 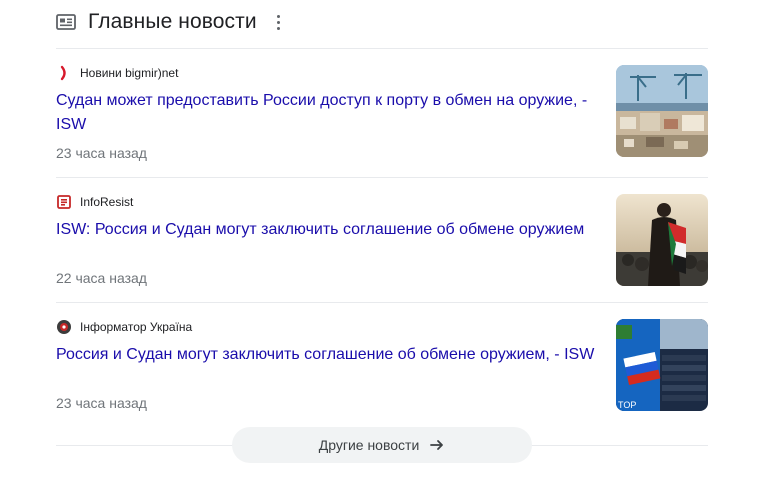 I want to click on news-timestamp: 22 часа назад, so click(x=101, y=278).